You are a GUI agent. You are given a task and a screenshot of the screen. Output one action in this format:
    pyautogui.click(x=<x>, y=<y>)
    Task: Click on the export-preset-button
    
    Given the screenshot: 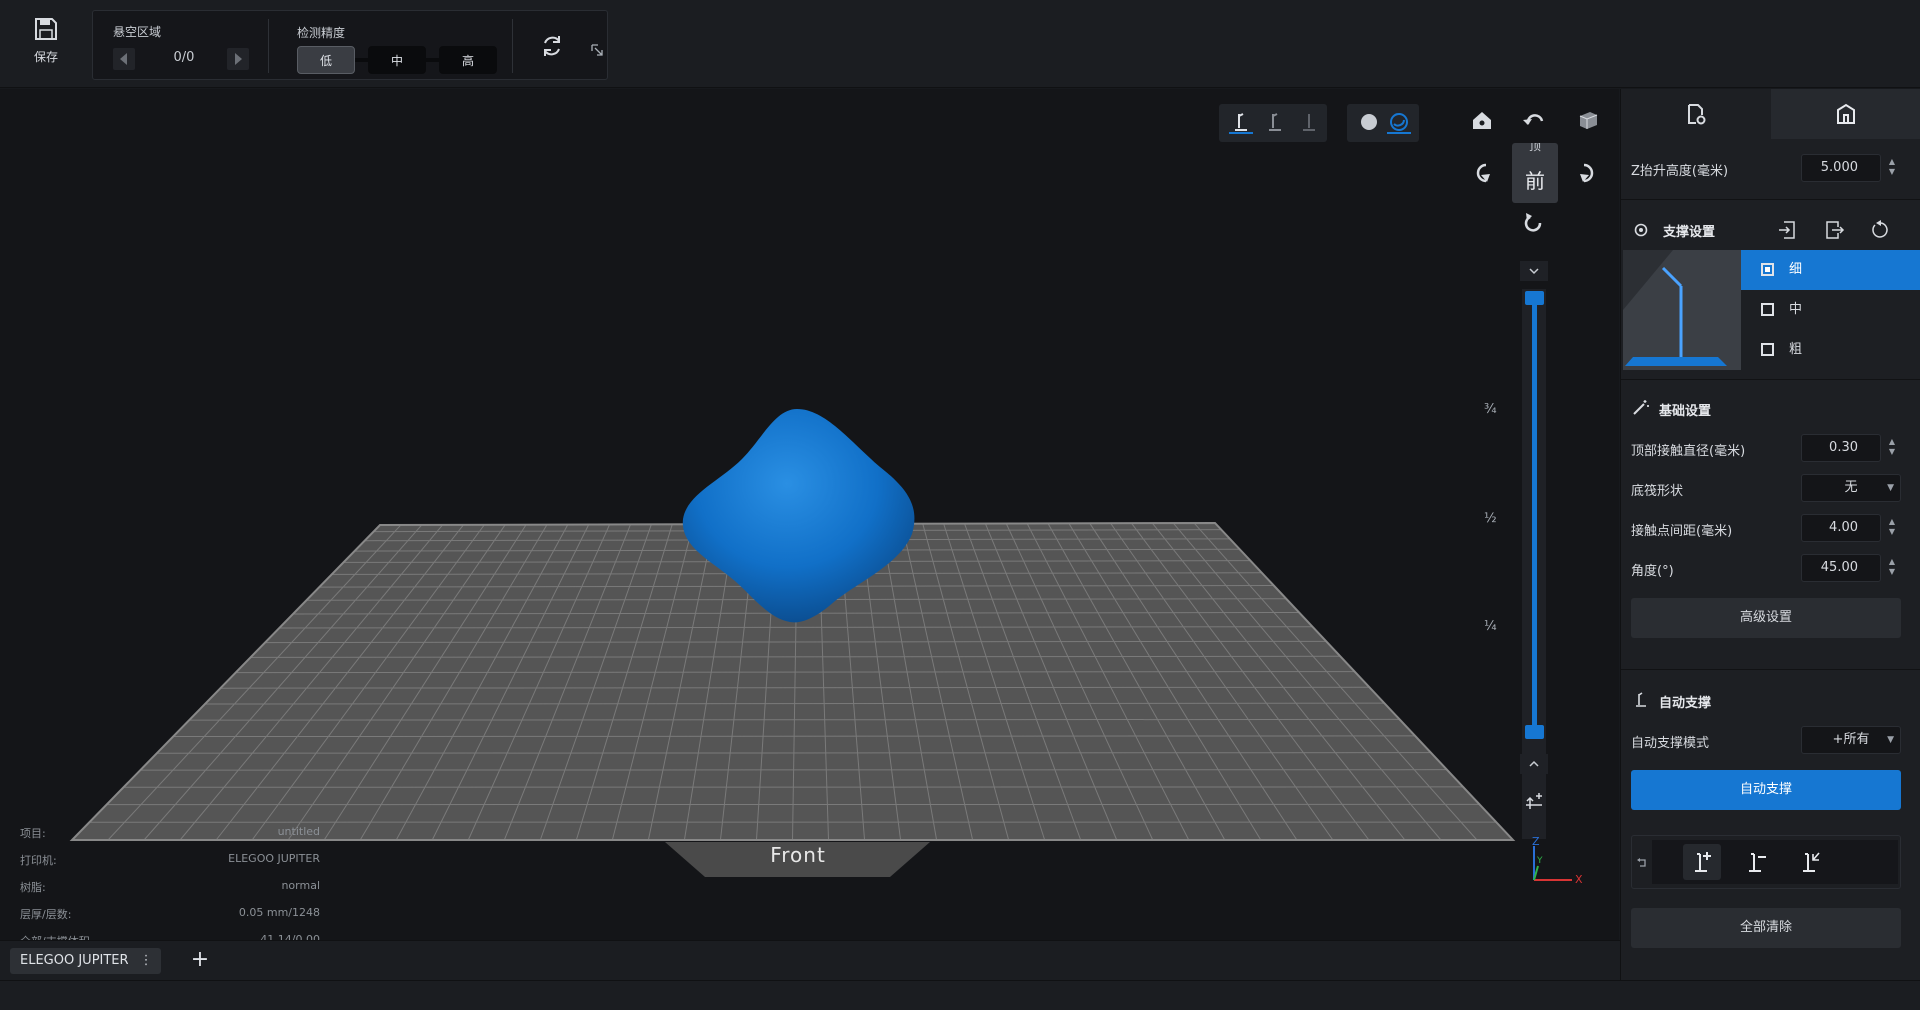 What is the action you would take?
    pyautogui.click(x=1834, y=230)
    